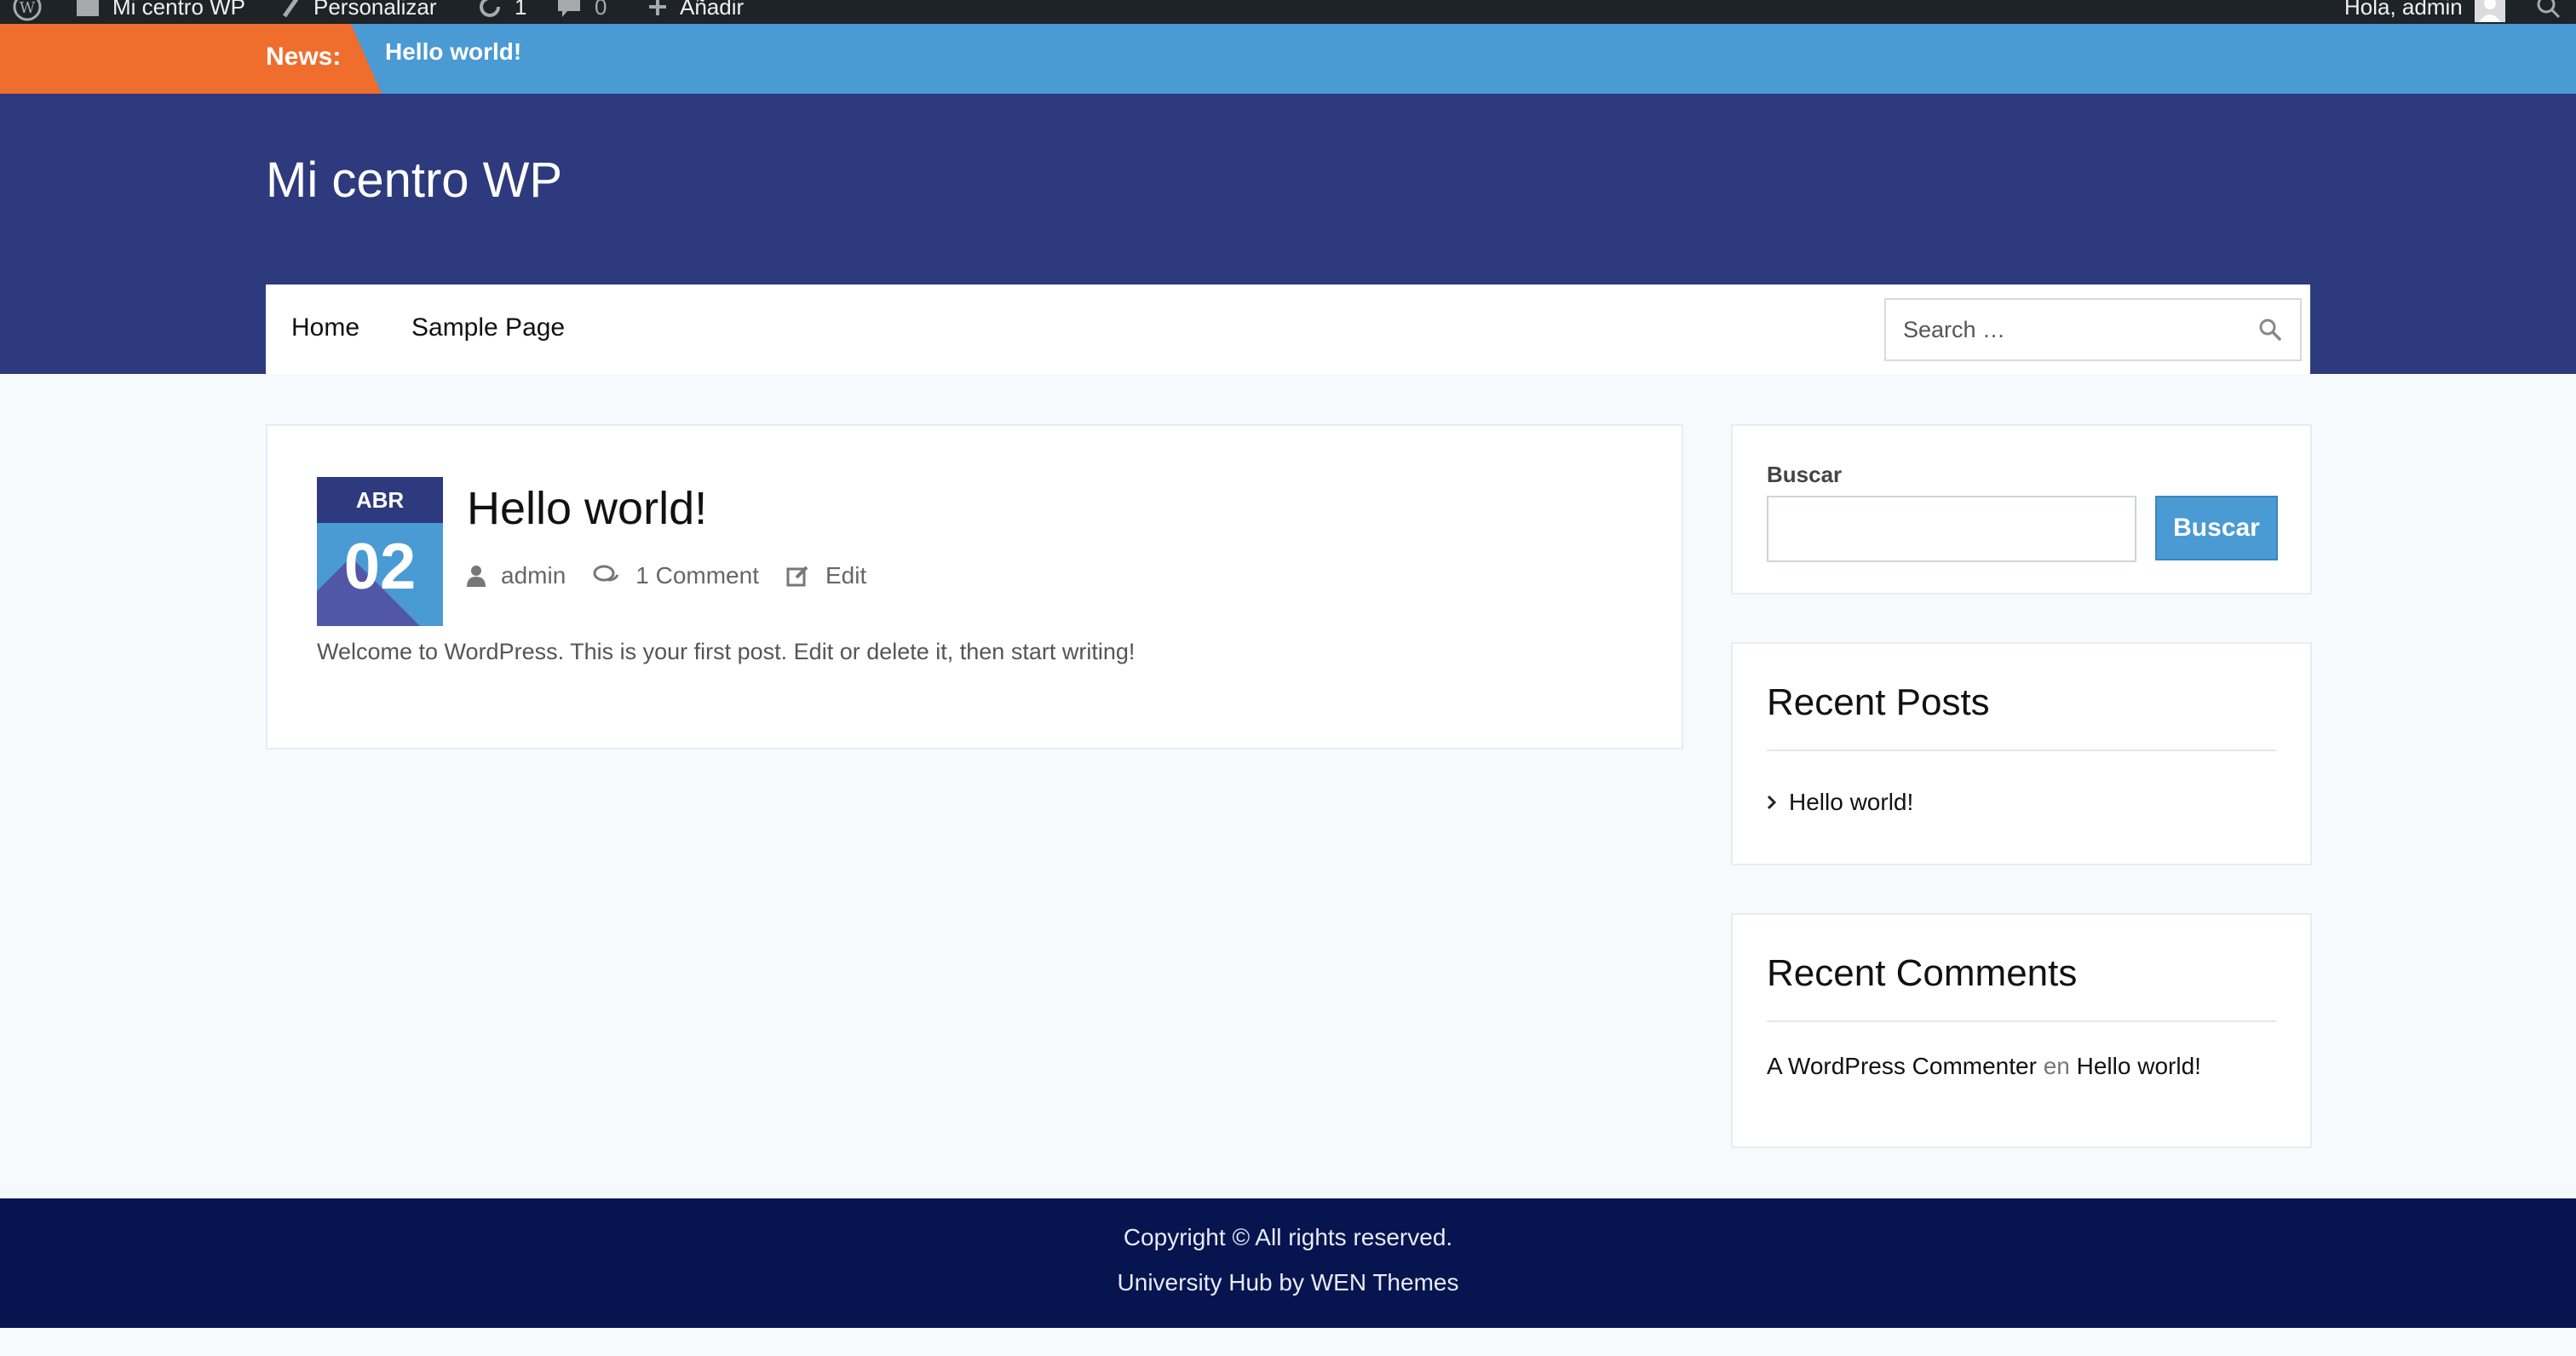 This screenshot has height=1356, width=2576. I want to click on admin-bar-site-link: Mi centro WP, so click(160, 12).